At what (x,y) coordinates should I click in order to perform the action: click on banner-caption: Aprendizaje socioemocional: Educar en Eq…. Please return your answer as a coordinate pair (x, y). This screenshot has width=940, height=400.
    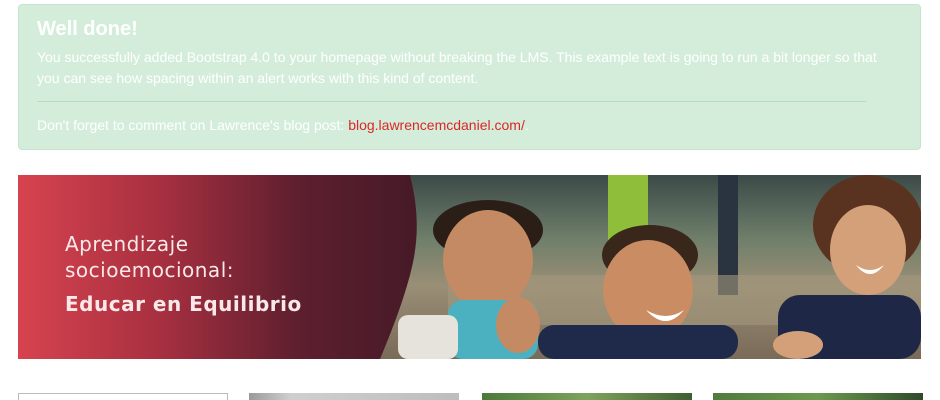
    Looking at the image, I should click on (183, 274).